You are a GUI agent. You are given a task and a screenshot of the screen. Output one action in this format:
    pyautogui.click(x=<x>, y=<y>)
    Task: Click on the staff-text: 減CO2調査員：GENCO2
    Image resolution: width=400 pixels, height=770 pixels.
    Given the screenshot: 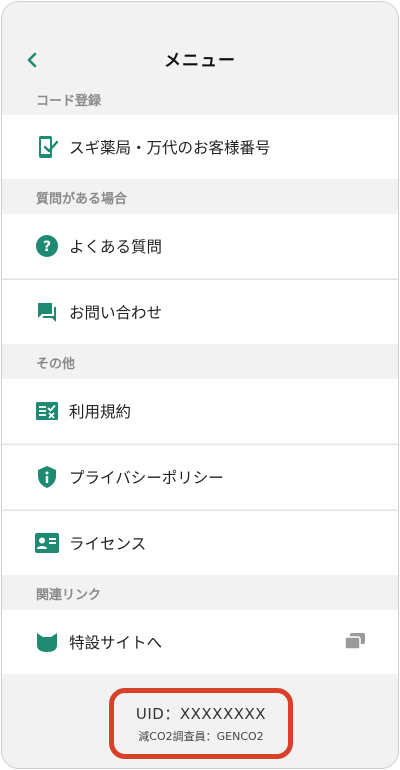 What is the action you would take?
    pyautogui.click(x=201, y=736)
    